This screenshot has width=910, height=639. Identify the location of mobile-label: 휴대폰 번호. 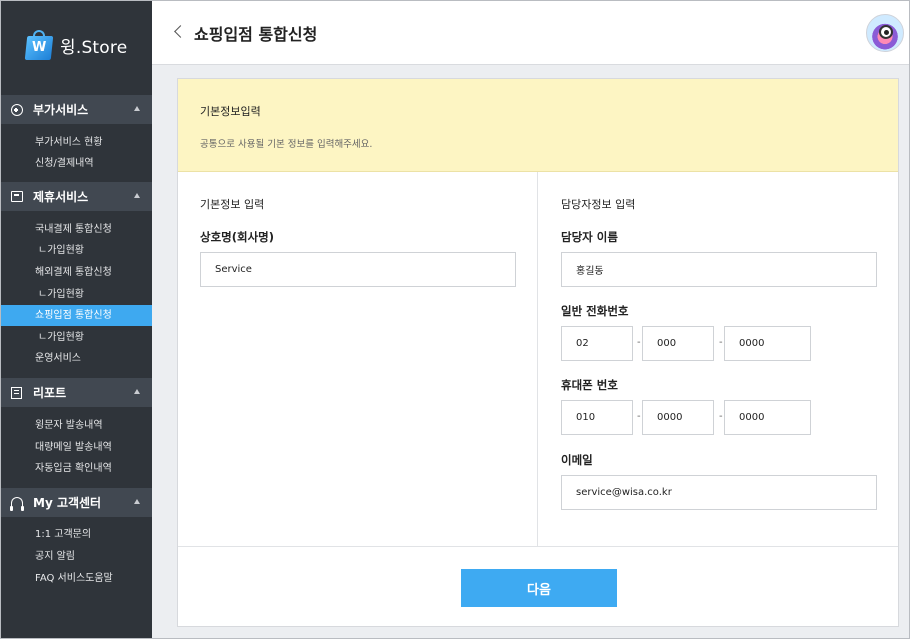
(589, 385).